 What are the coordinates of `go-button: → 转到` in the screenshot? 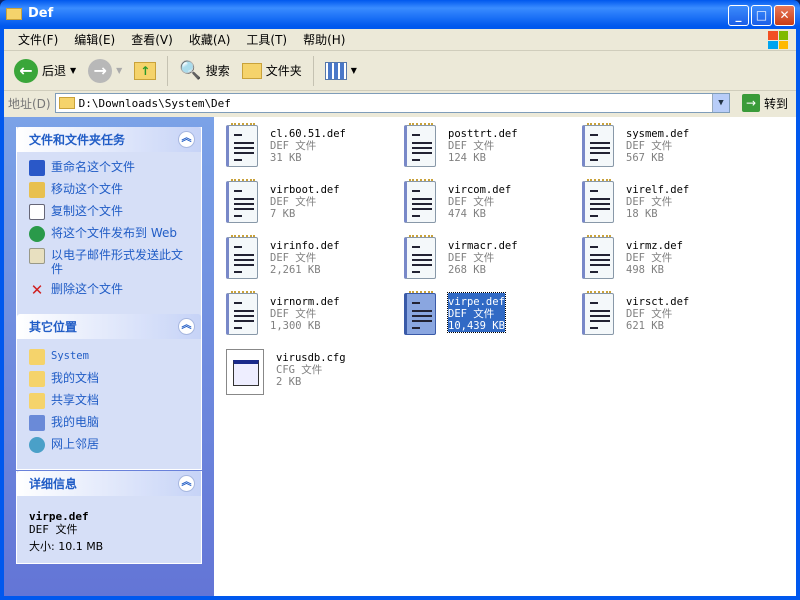 It's located at (765, 103).